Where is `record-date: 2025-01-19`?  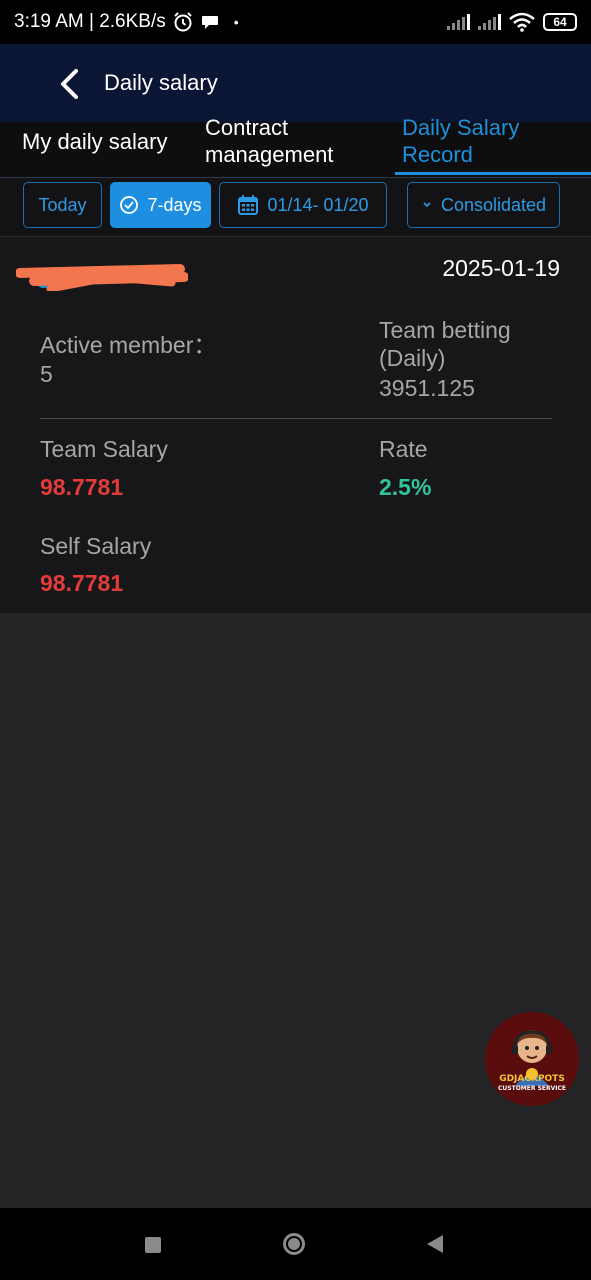
record-date: 2025-01-19 is located at coordinates (501, 268).